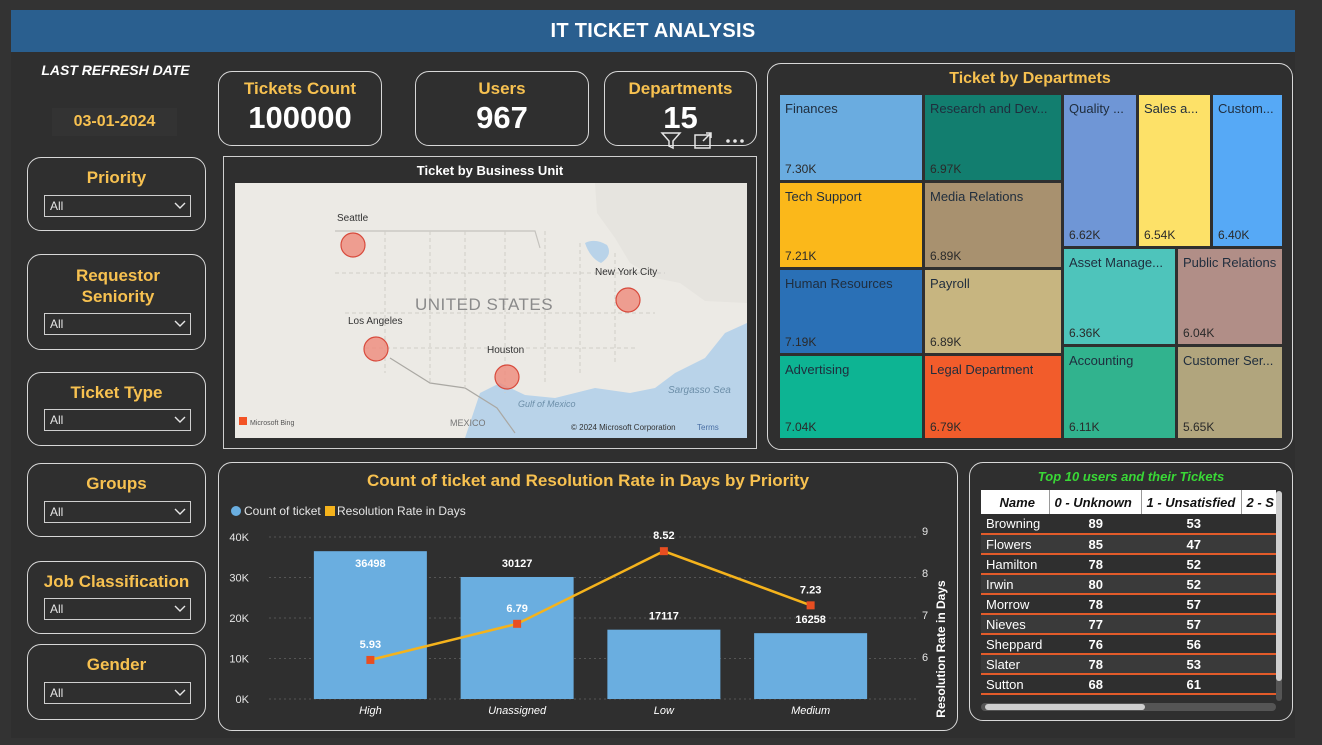  What do you see at coordinates (117, 693) in the screenshot?
I see `gender-dropdown: All` at bounding box center [117, 693].